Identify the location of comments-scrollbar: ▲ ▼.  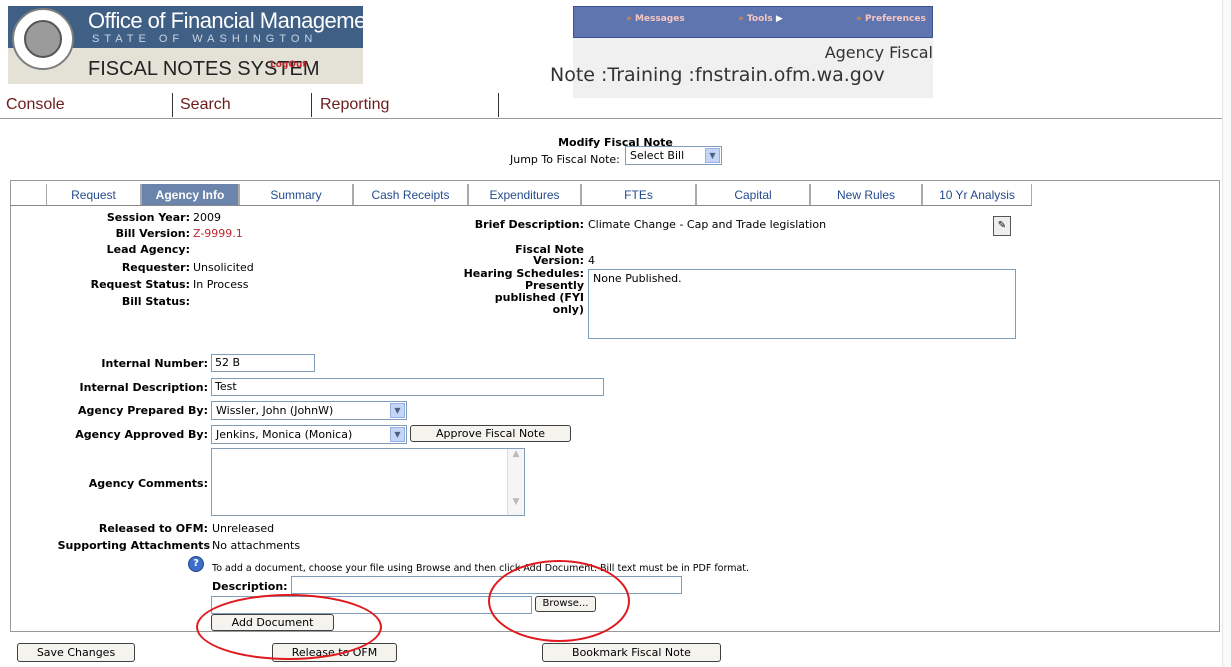
(515, 482).